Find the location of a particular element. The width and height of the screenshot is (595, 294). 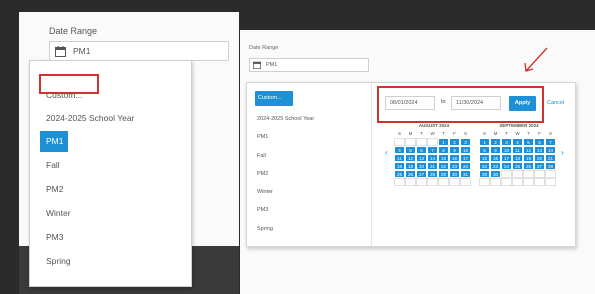

dropdown-item-spring: Spring is located at coordinates (110, 261).